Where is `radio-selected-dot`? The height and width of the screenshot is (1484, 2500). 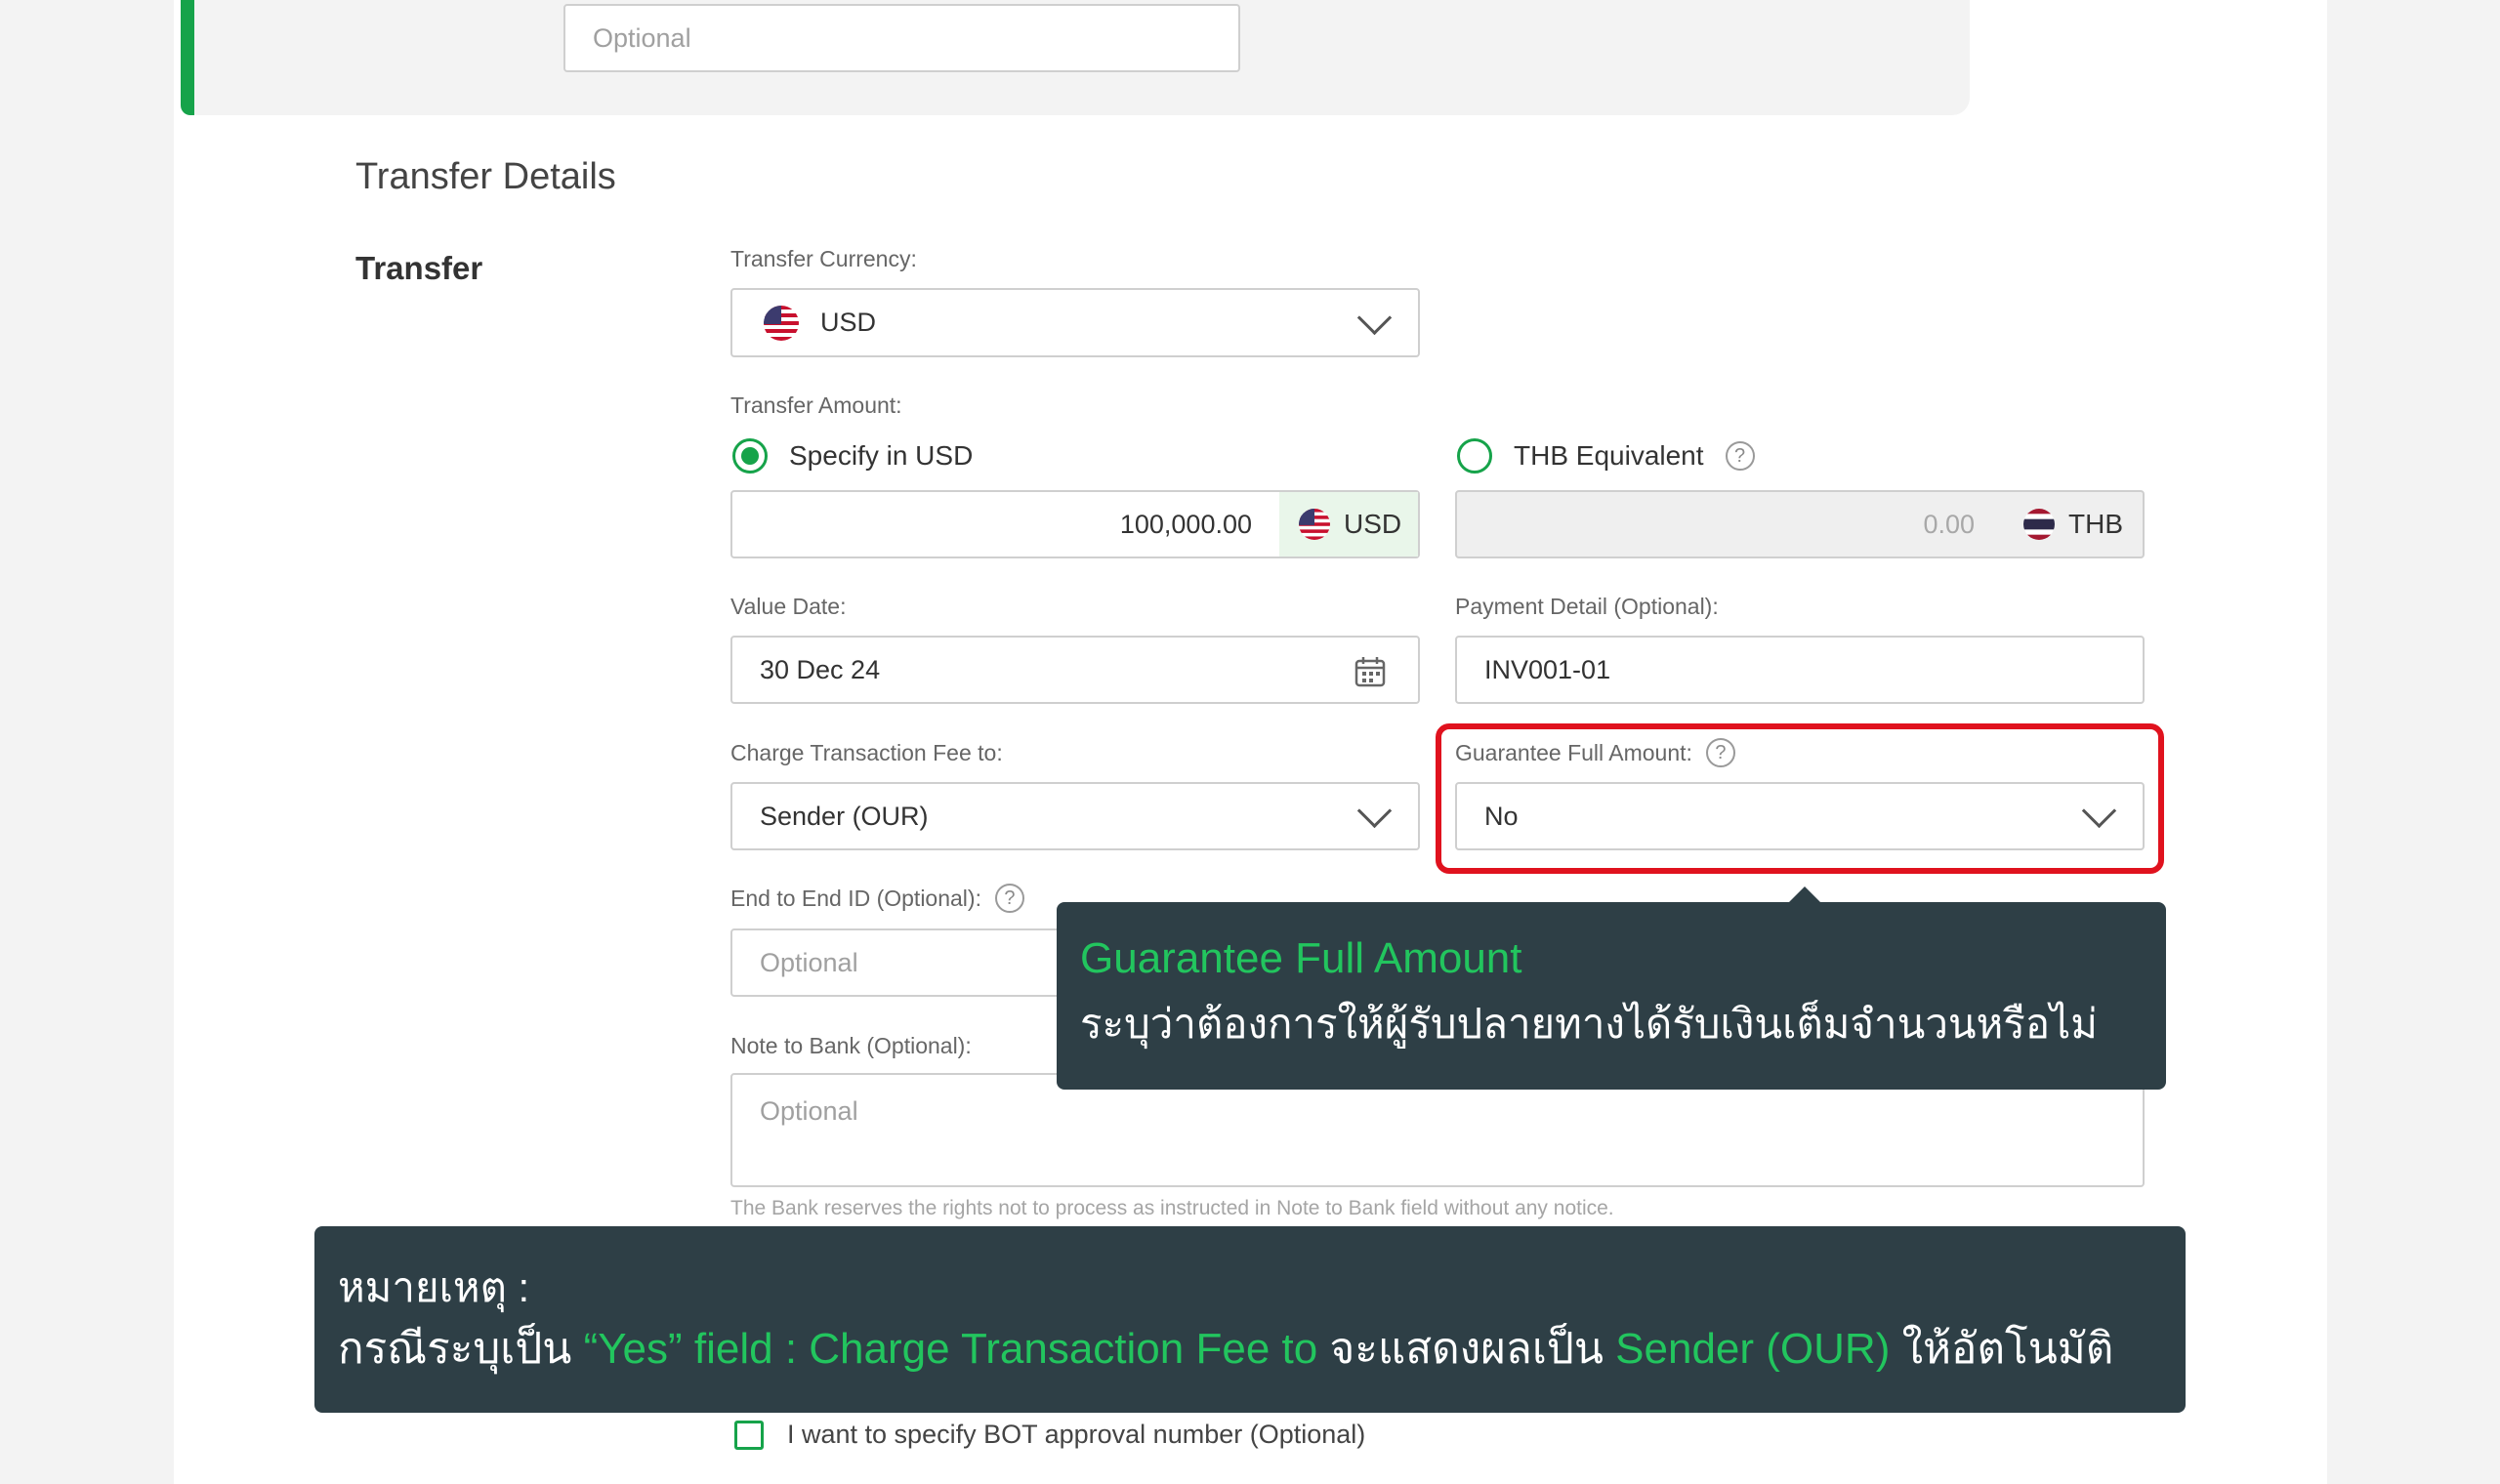
radio-selected-dot is located at coordinates (750, 456).